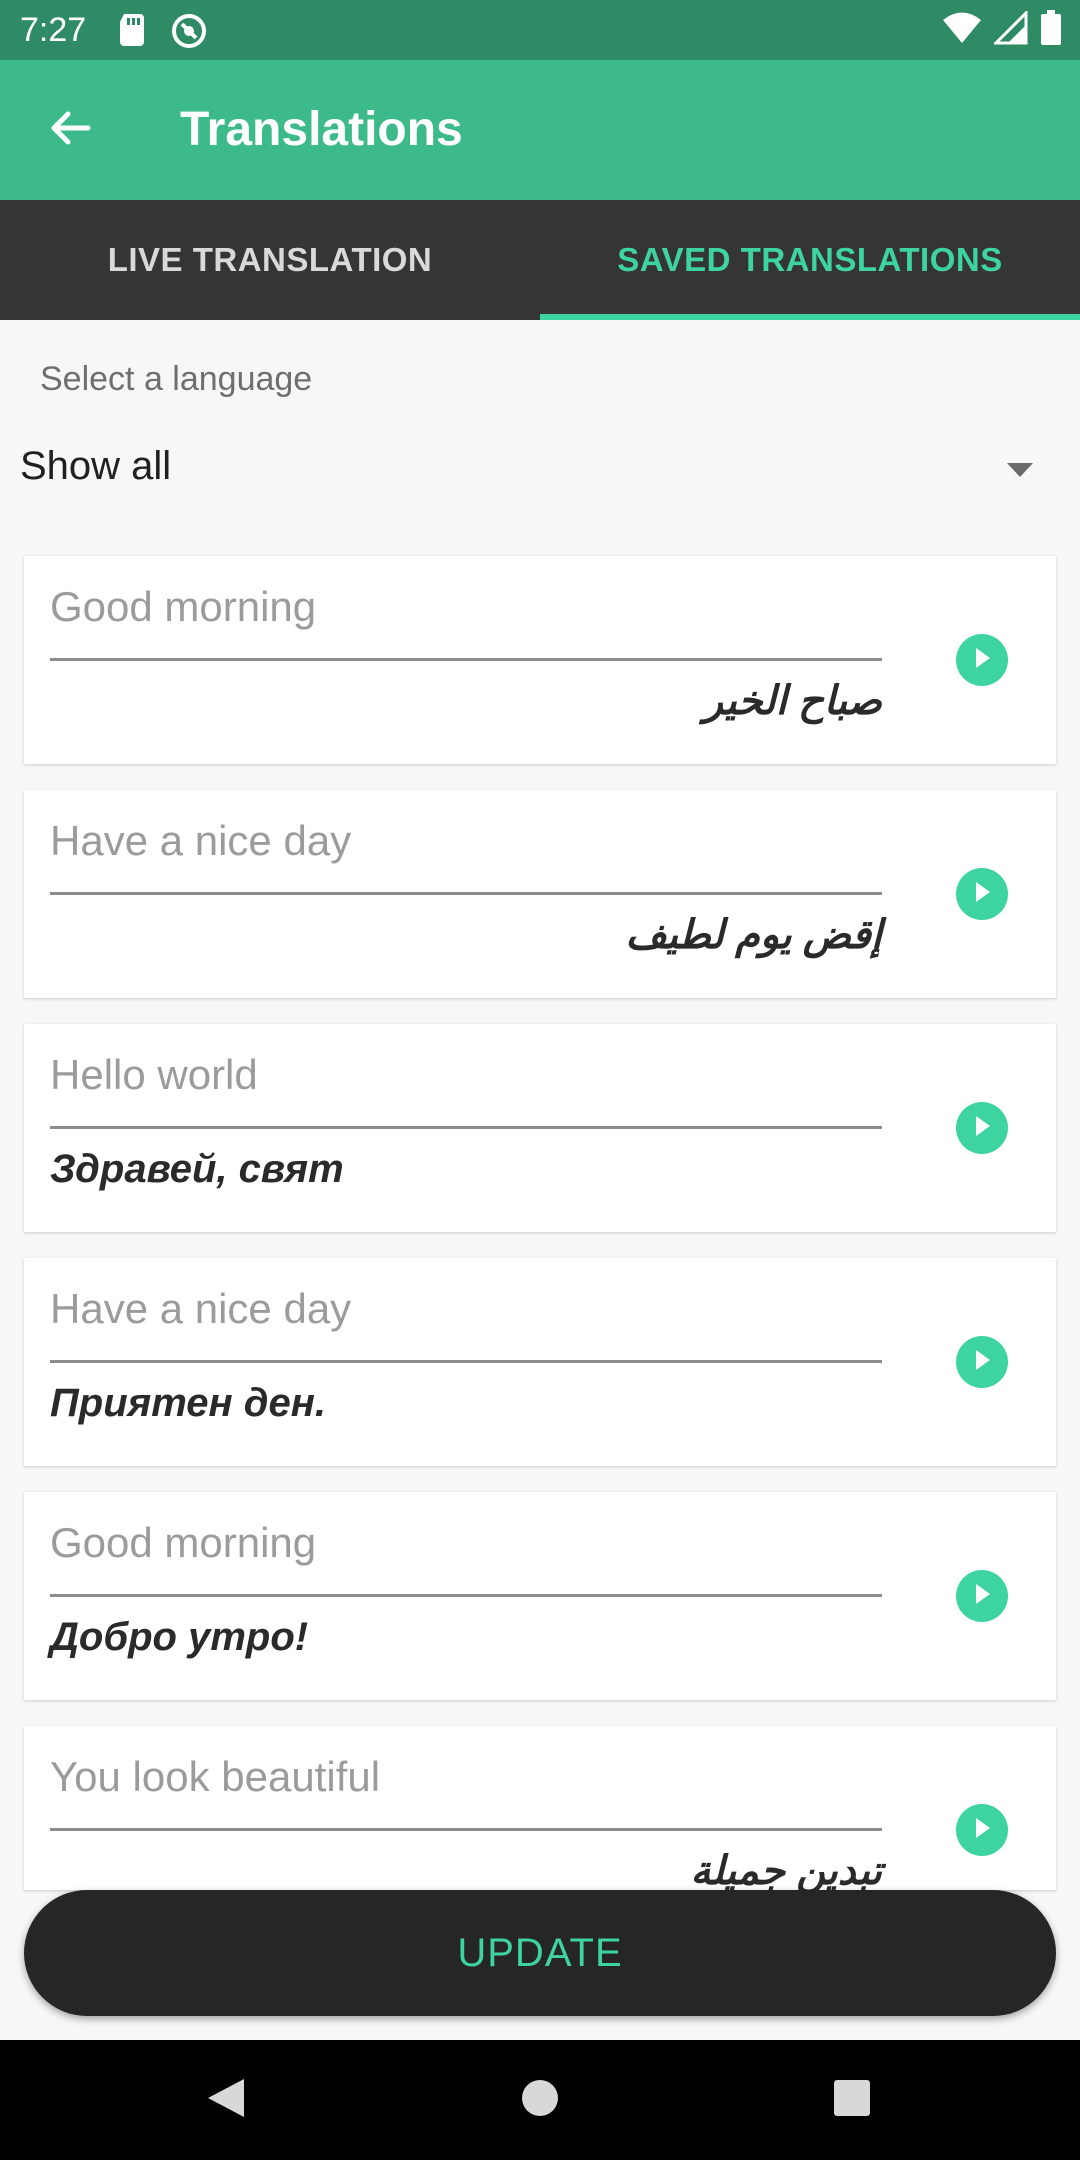 This screenshot has height=2160, width=1080. What do you see at coordinates (540, 30) in the screenshot?
I see `status-bar: 7:27` at bounding box center [540, 30].